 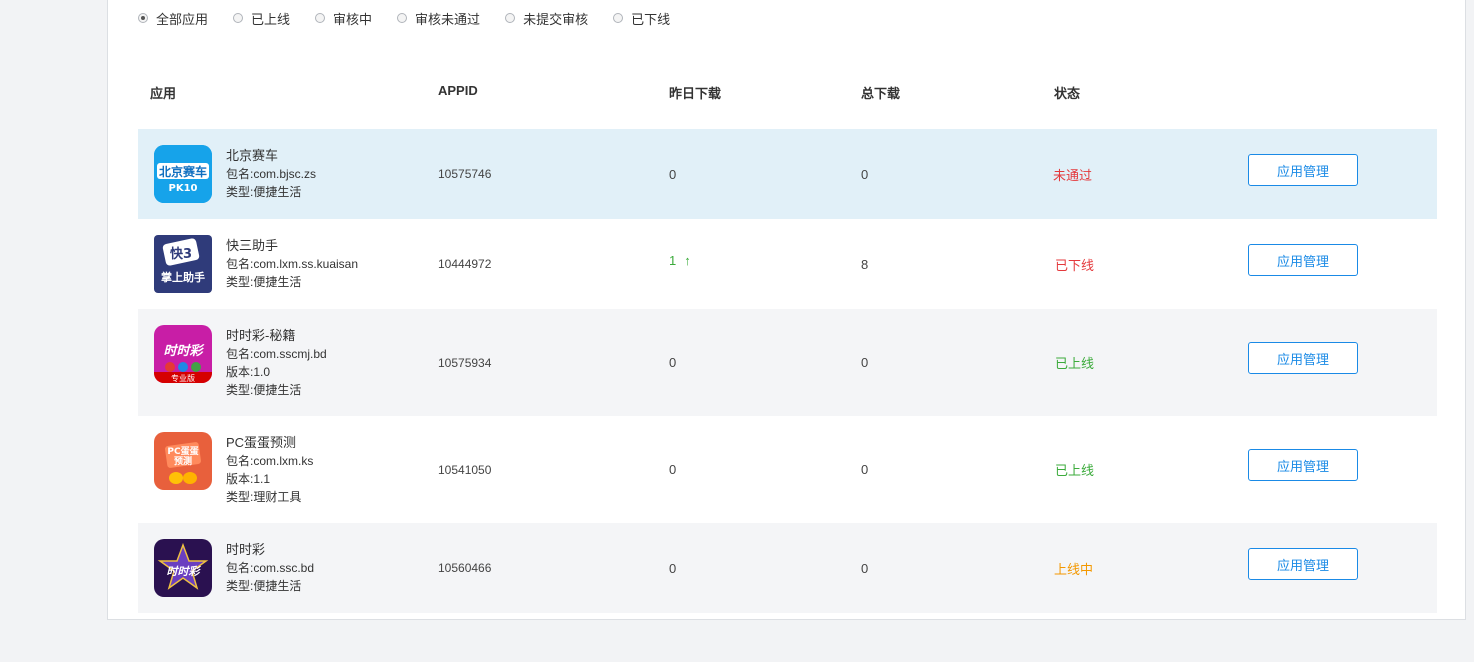 What do you see at coordinates (1074, 569) in the screenshot?
I see `status-badge: 上线中` at bounding box center [1074, 569].